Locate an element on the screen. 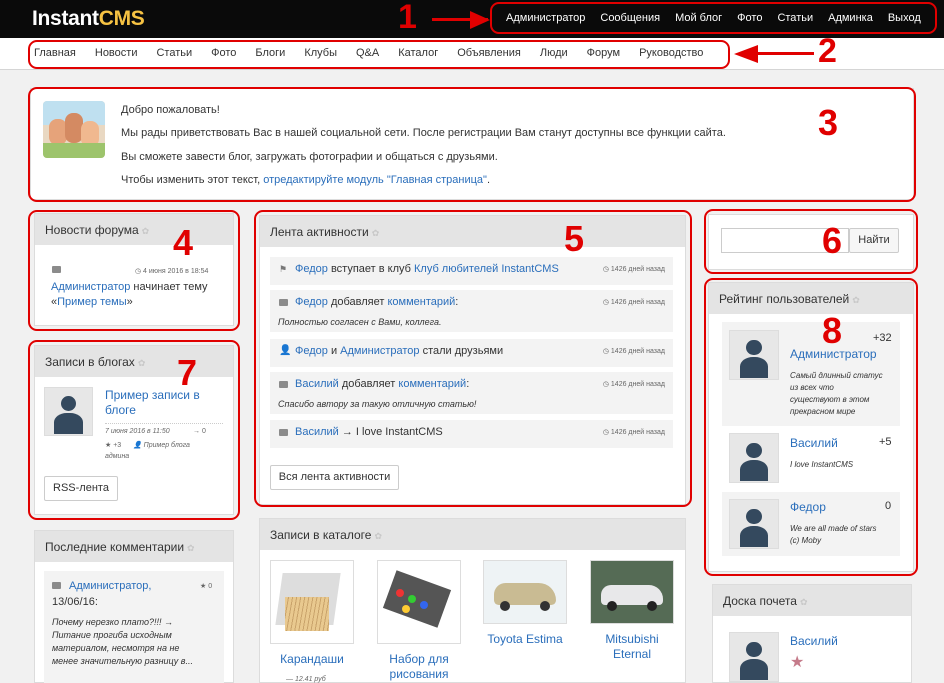 The image size is (944, 683). last-comments-header: Последние комментарии ✿ is located at coordinates (134, 546).